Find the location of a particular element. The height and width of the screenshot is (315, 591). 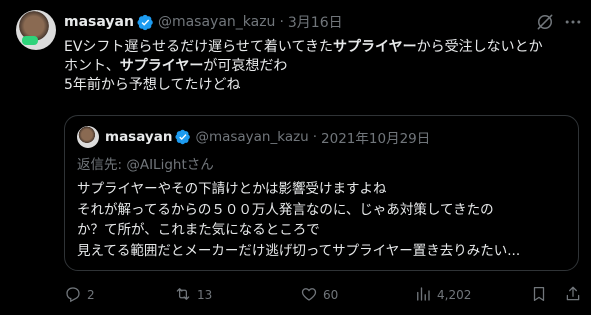

quote-header: masayan @masayan_kazu · 2021年10月29日 is located at coordinates (267, 137).